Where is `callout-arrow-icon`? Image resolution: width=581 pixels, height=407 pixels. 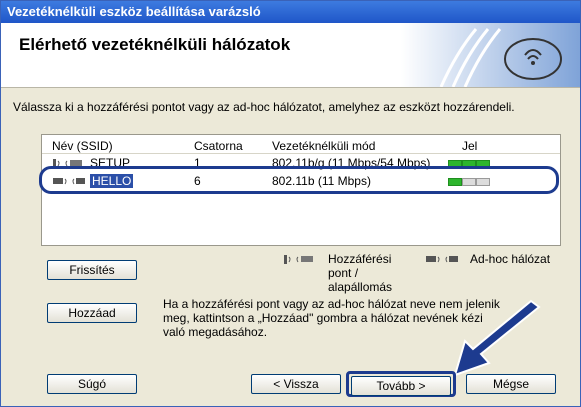 callout-arrow-icon is located at coordinates (497, 338).